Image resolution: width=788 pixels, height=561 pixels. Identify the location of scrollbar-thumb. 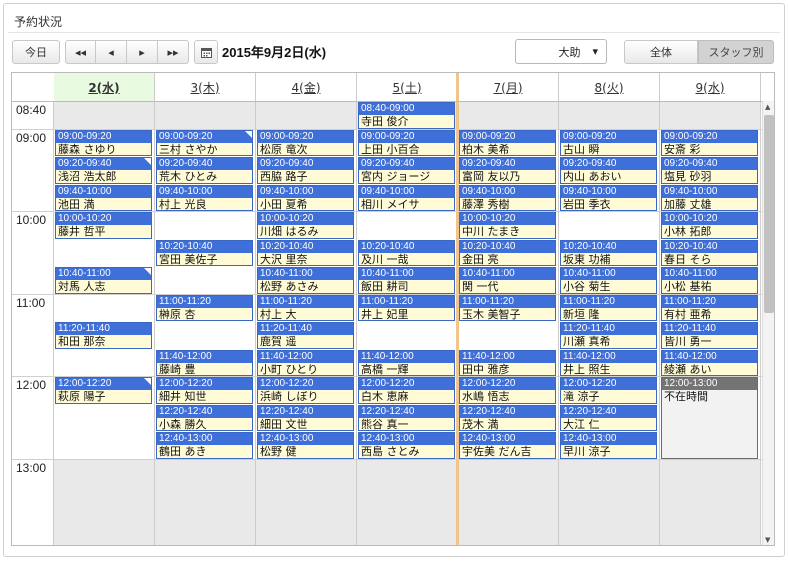
(769, 214).